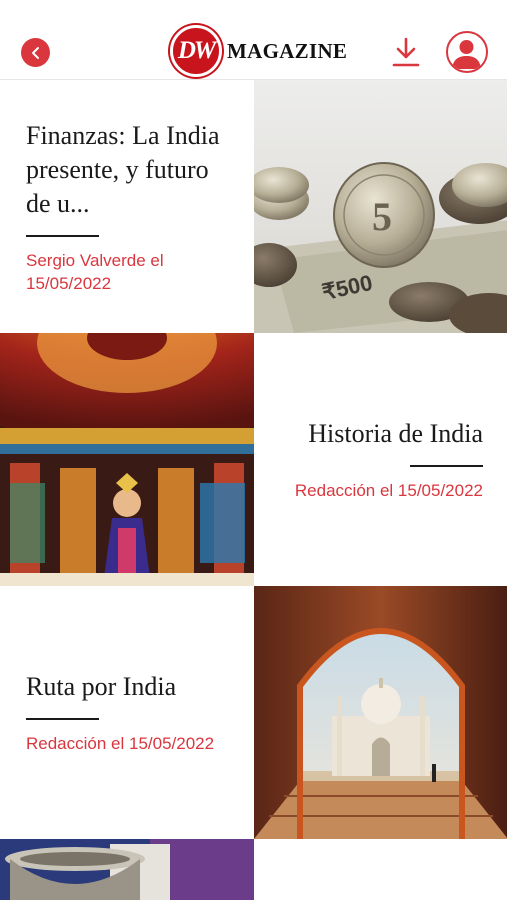  Describe the element at coordinates (287, 50) in the screenshot. I see `logo-text: MAGAZINE` at that location.